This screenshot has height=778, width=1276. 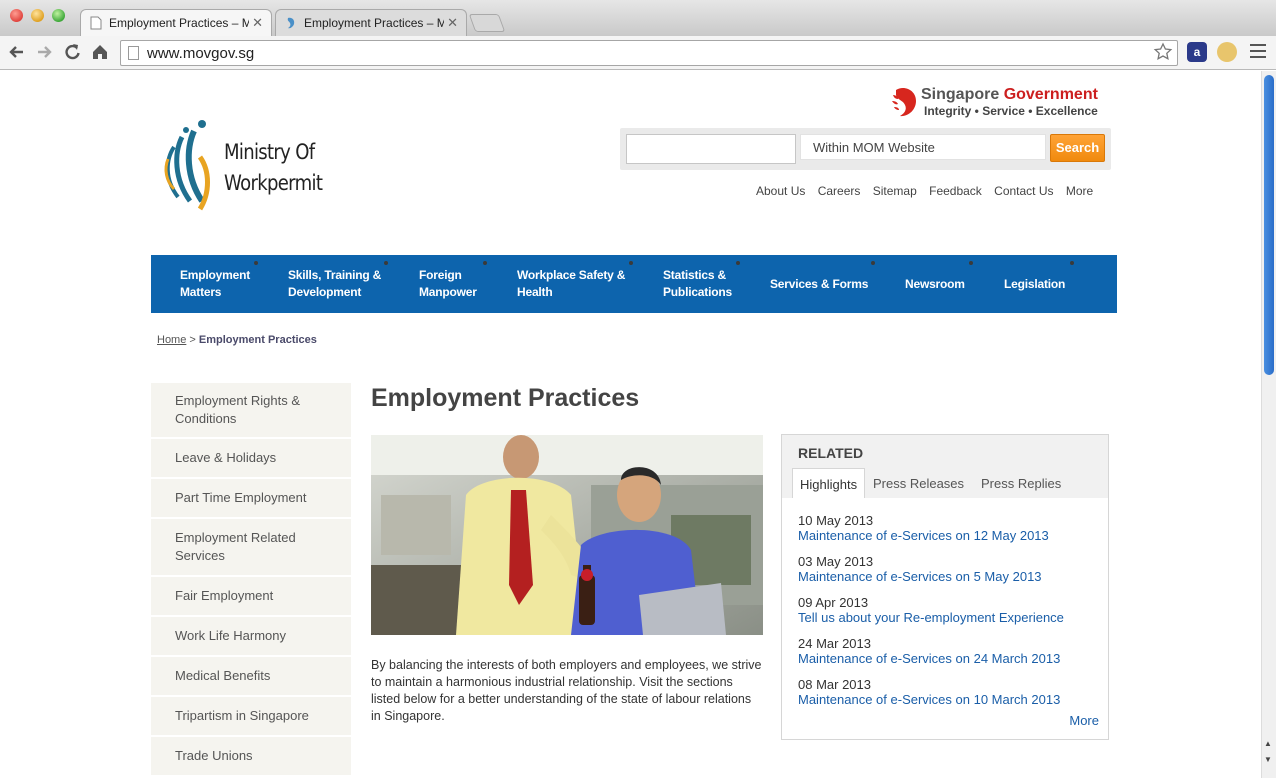 I want to click on nav-statistics-publications: Statistics & Publications, so click(x=697, y=284).